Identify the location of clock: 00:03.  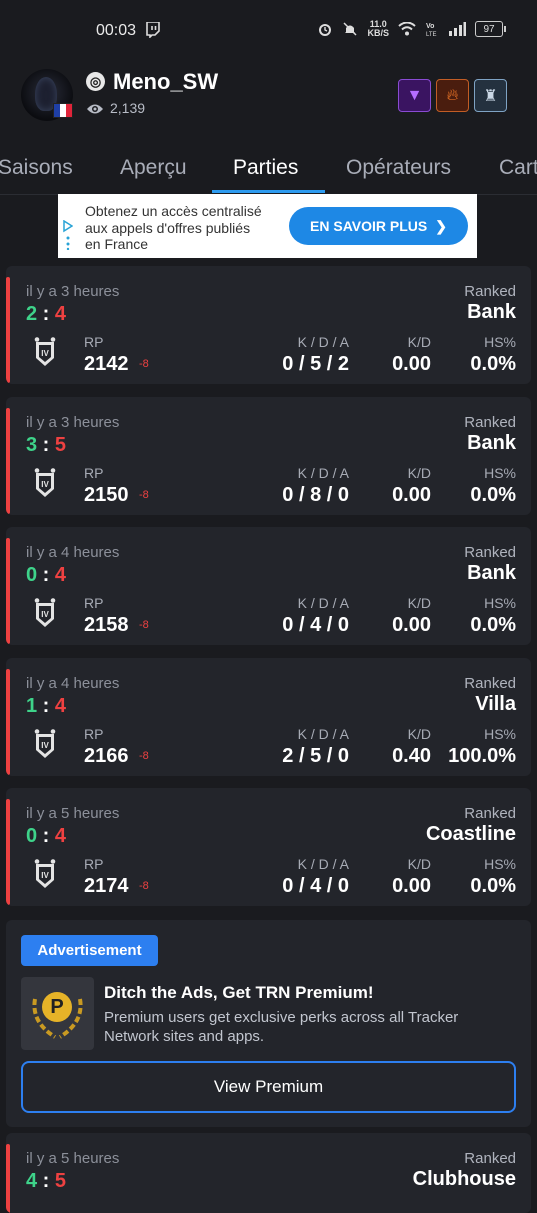
(116, 30).